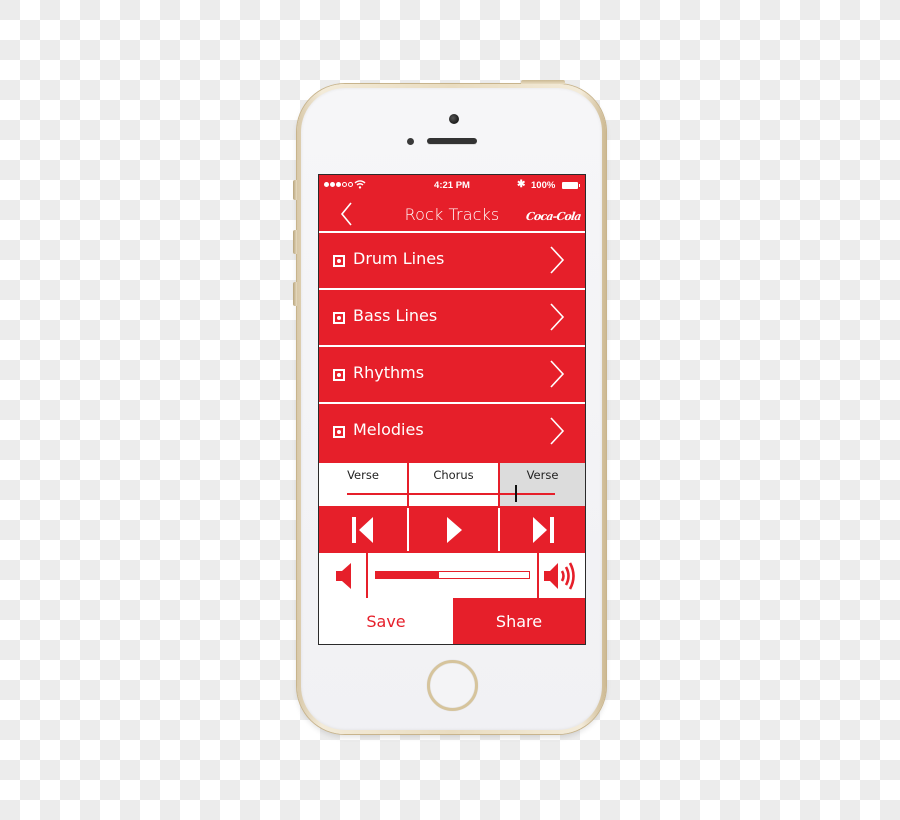 This screenshot has width=900, height=820. I want to click on mute-switch, so click(295, 190).